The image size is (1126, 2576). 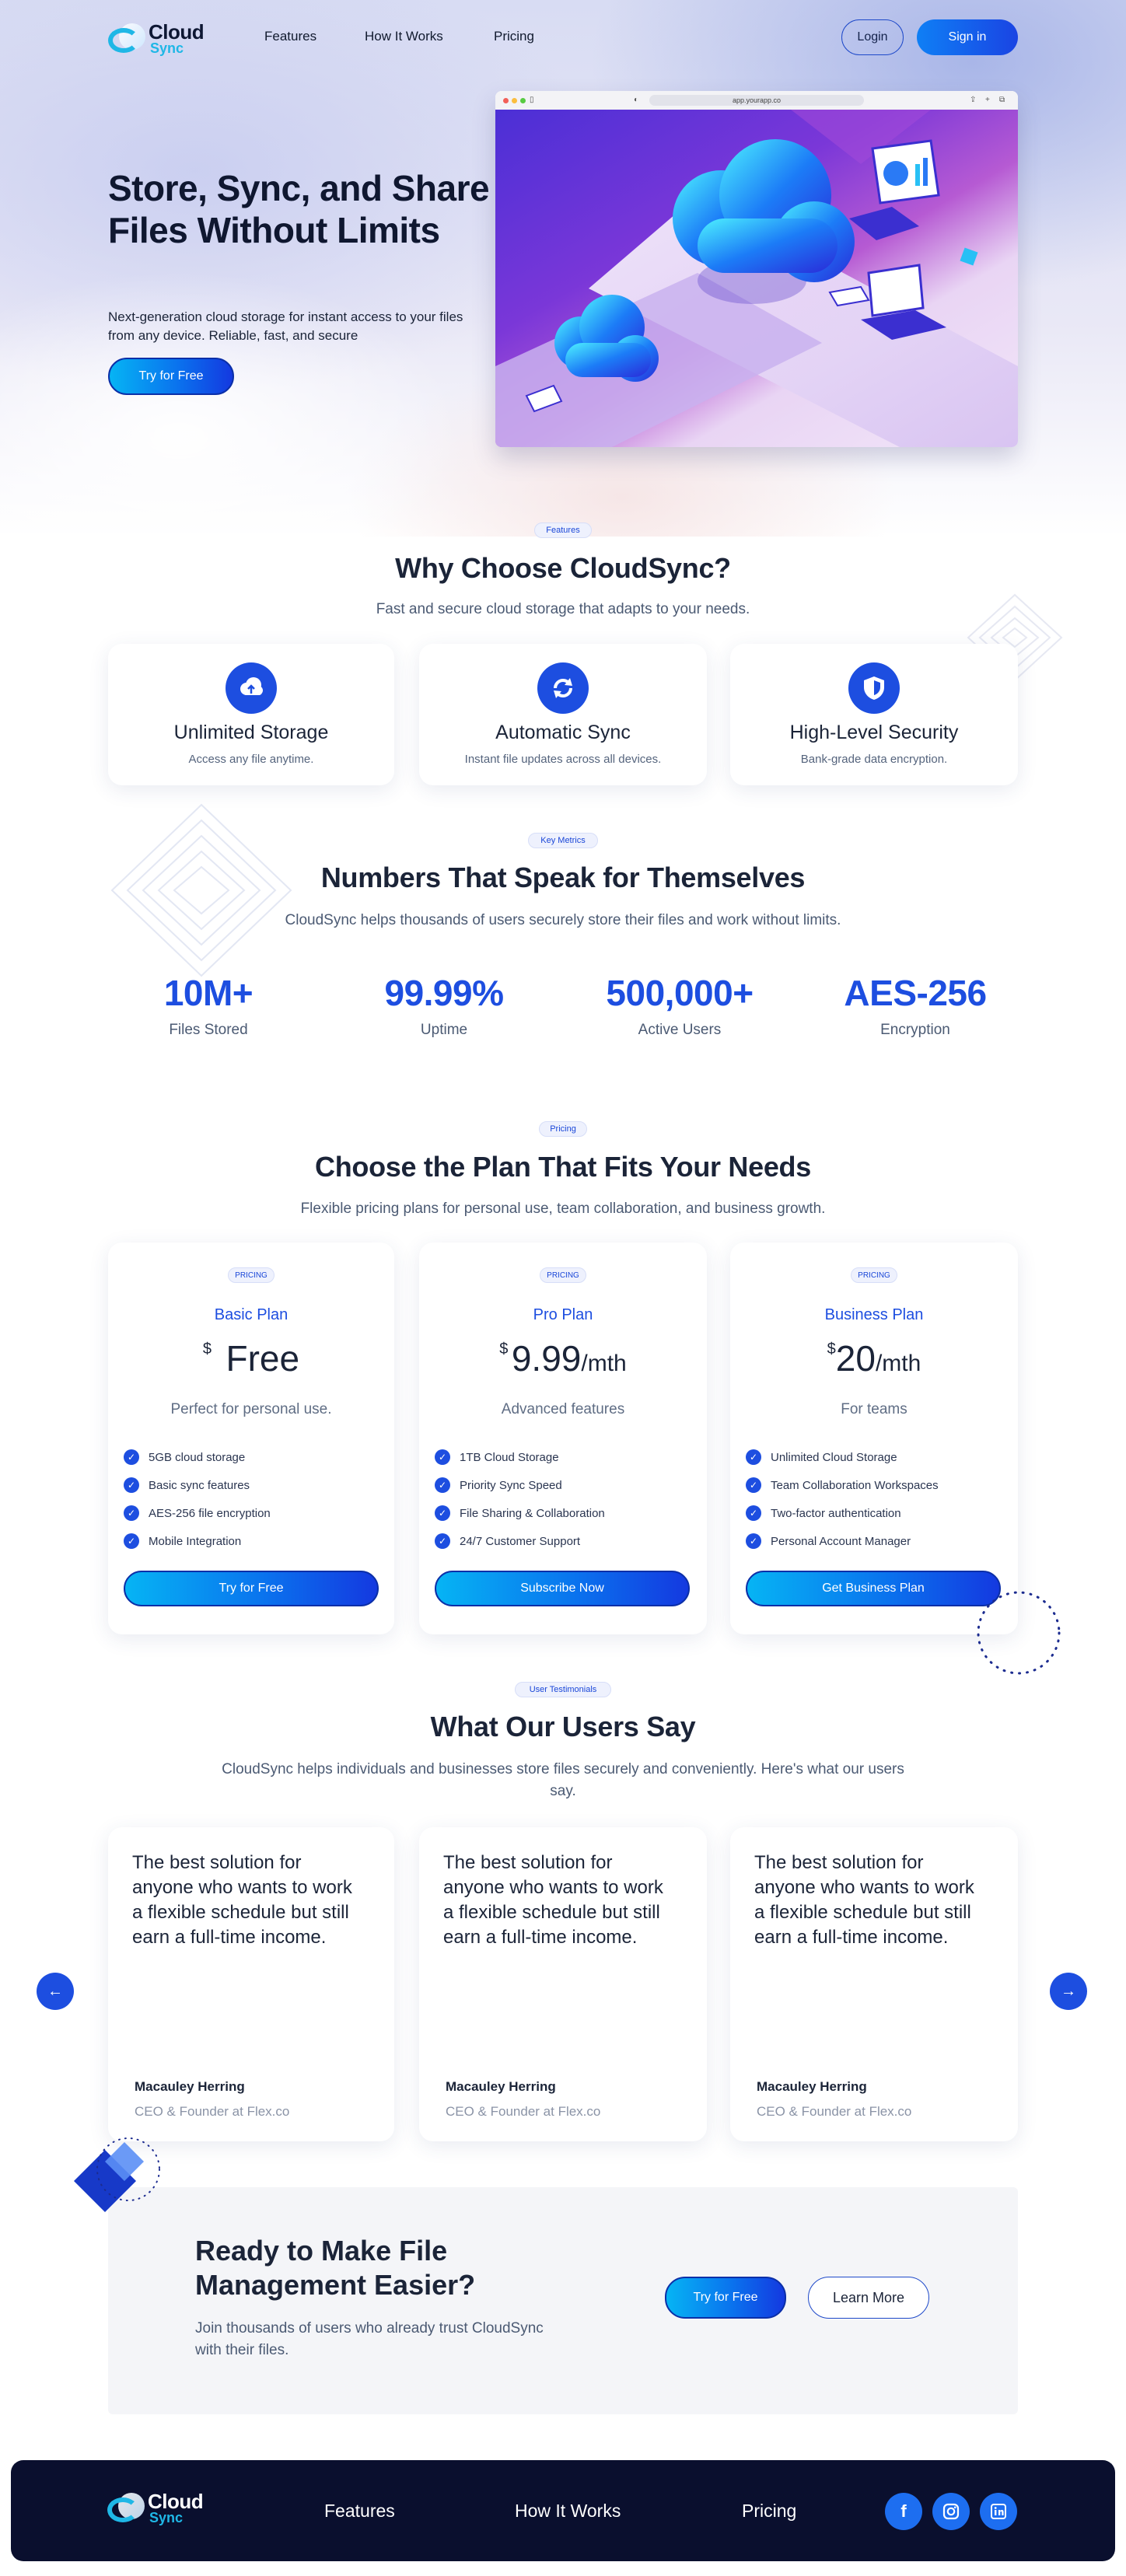 I want to click on hero-try-free-button: Try for Free, so click(x=171, y=376).